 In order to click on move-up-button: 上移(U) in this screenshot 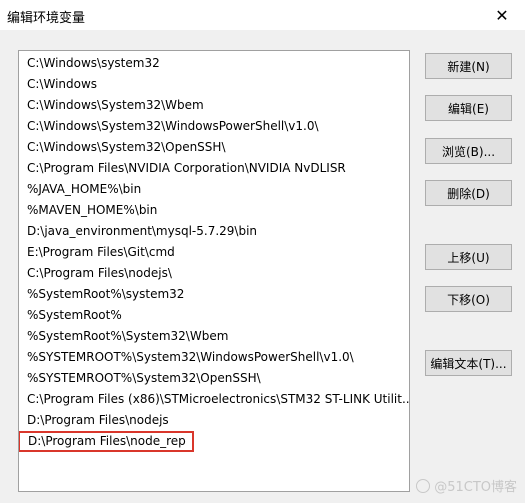, I will do `click(468, 257)`.